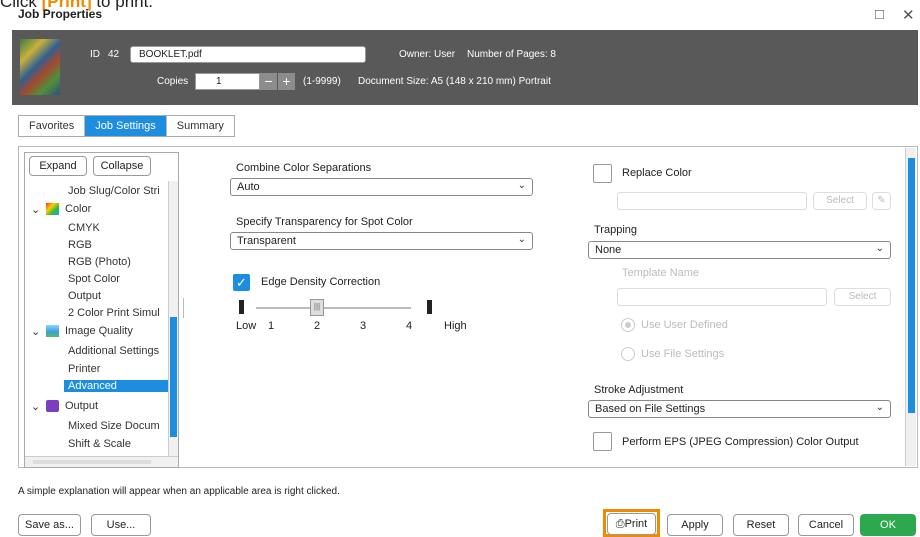 The width and height of the screenshot is (920, 537). I want to click on window-title: Job Properties, so click(60, 14).